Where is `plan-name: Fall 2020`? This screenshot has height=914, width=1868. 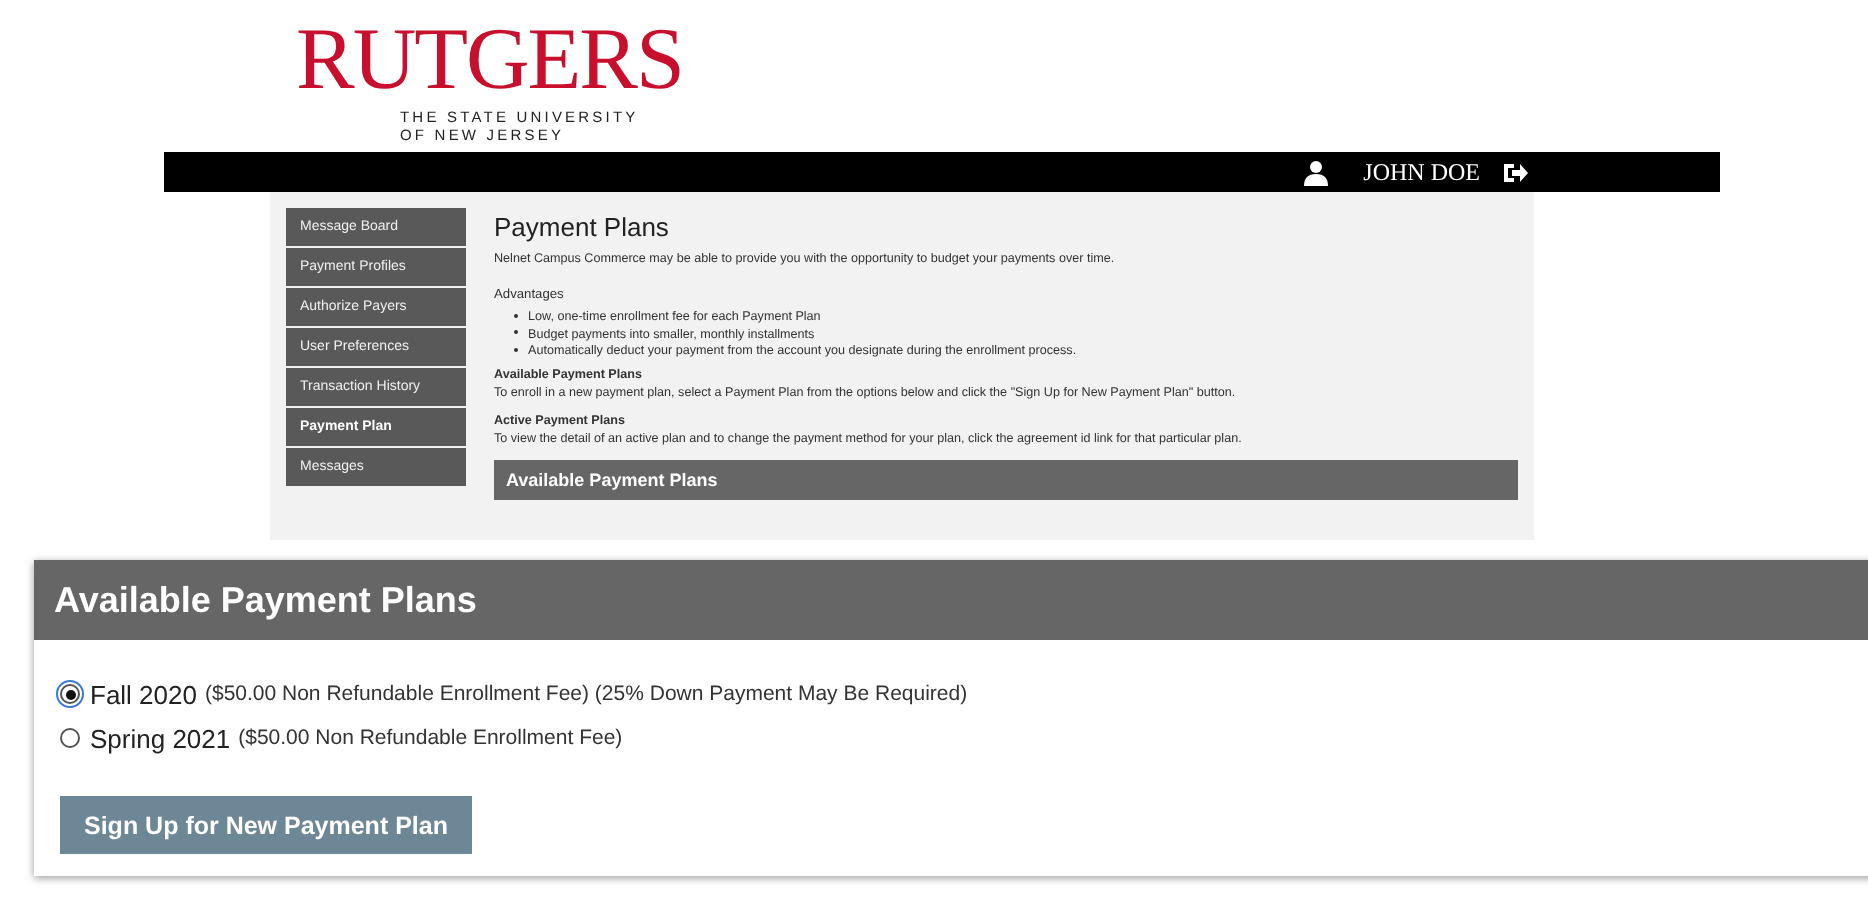
plan-name: Fall 2020 is located at coordinates (143, 694).